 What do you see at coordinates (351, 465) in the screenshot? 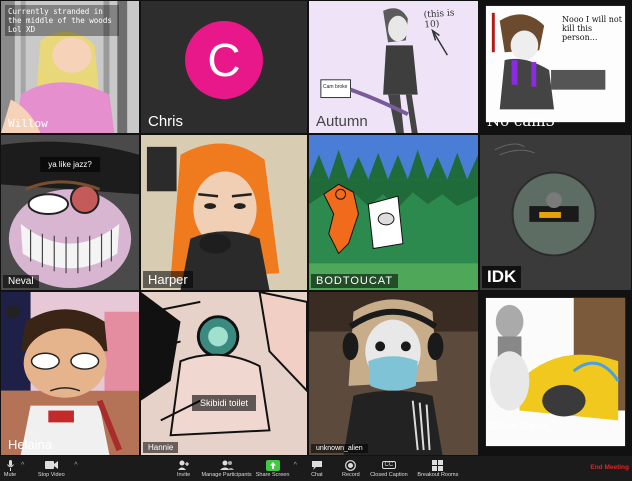
I see `record-icon` at bounding box center [351, 465].